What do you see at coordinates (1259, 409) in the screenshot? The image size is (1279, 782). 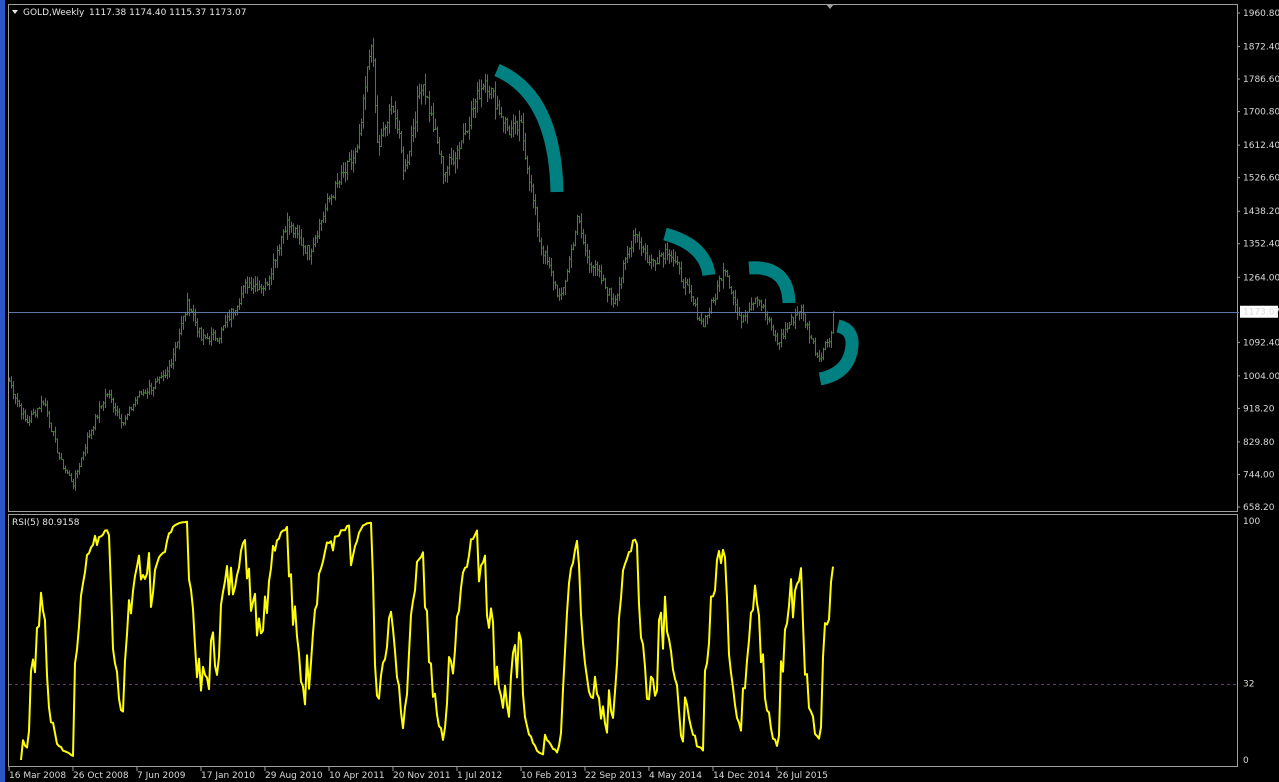 I see `price-tick-label: 918.20` at bounding box center [1259, 409].